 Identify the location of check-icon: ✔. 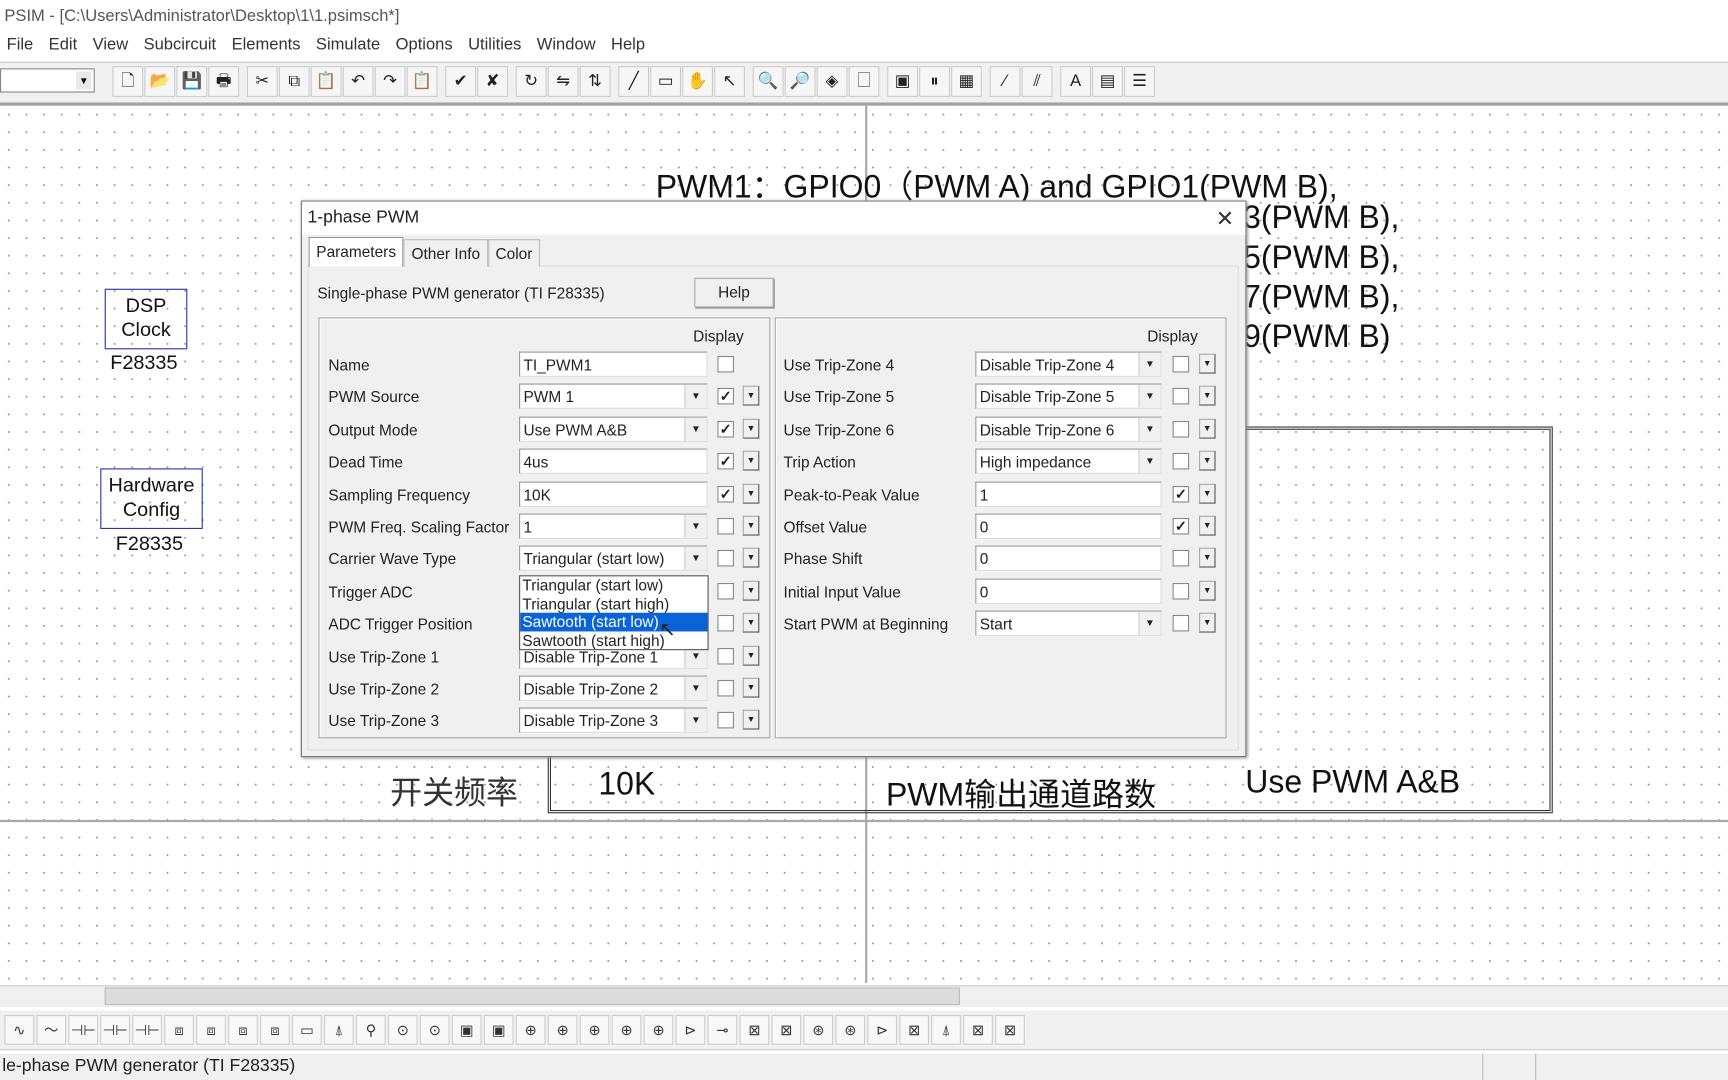
(461, 81).